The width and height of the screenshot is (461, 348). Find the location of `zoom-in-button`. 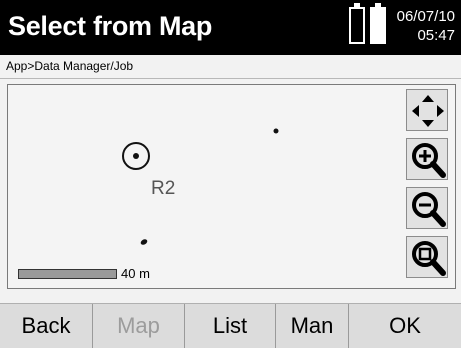

zoom-in-button is located at coordinates (427, 159).